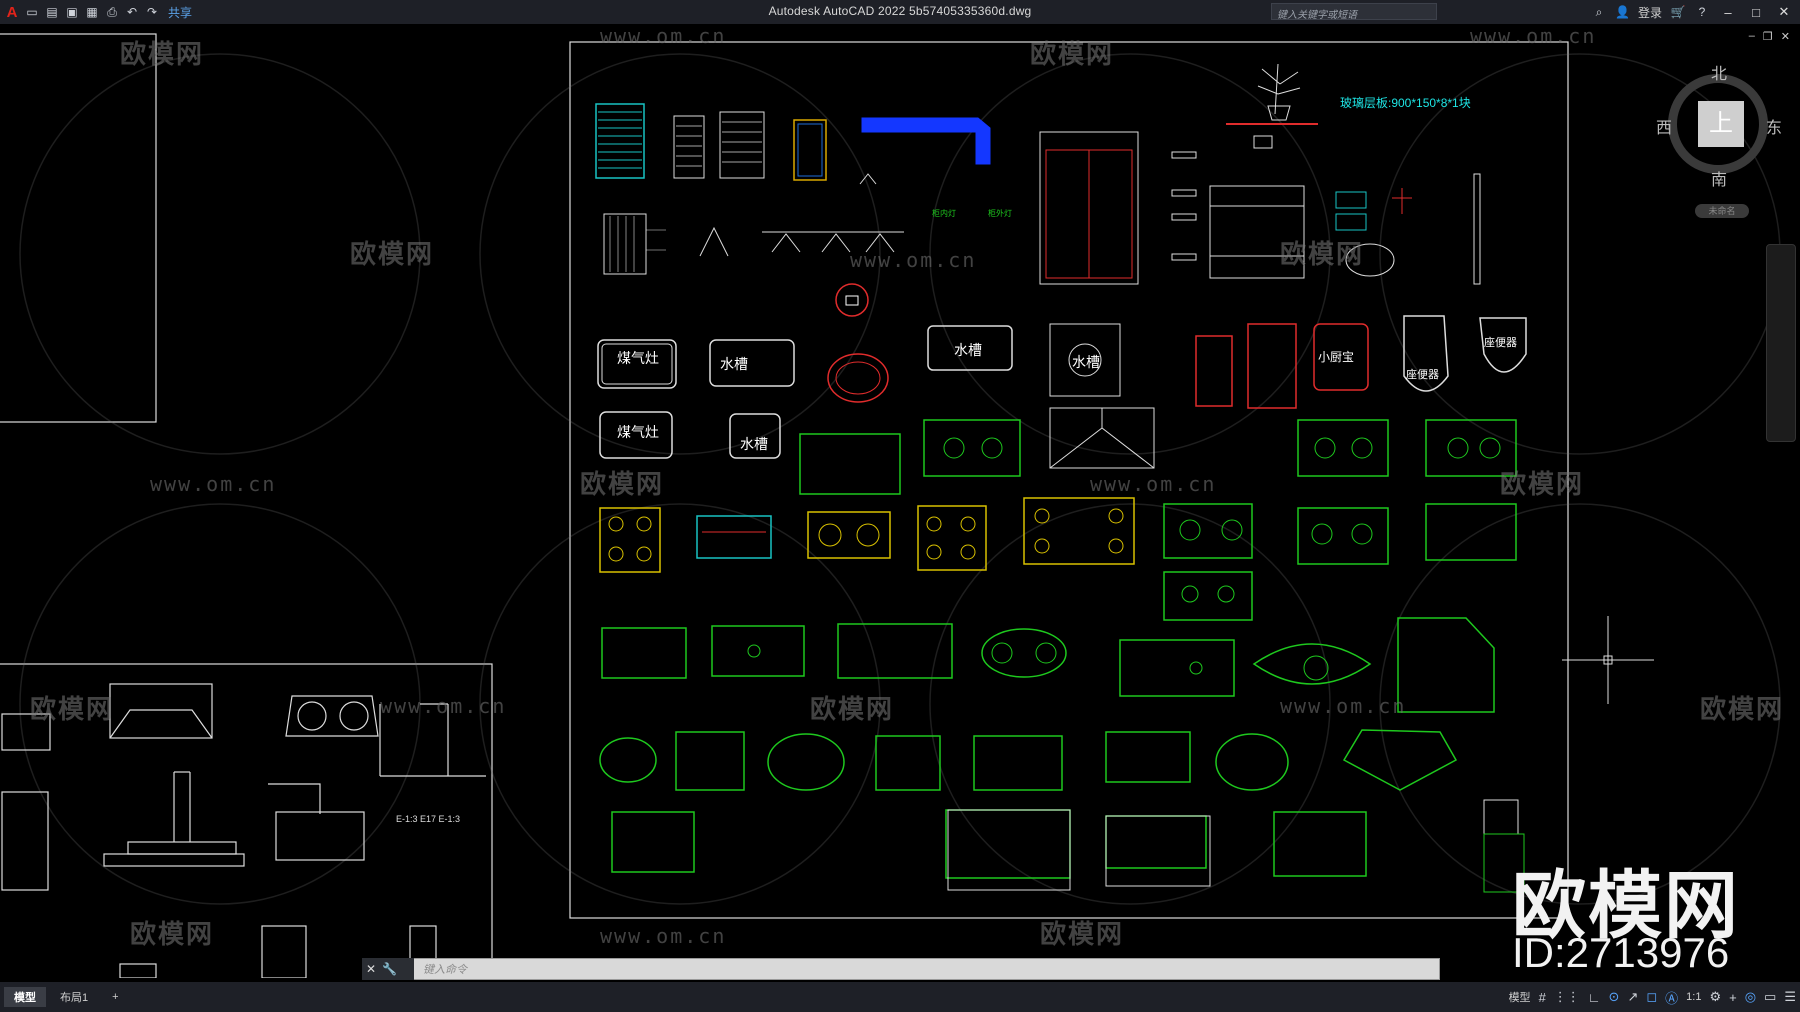 Image resolution: width=1800 pixels, height=1012 pixels. I want to click on model-space-button: 模型, so click(1520, 997).